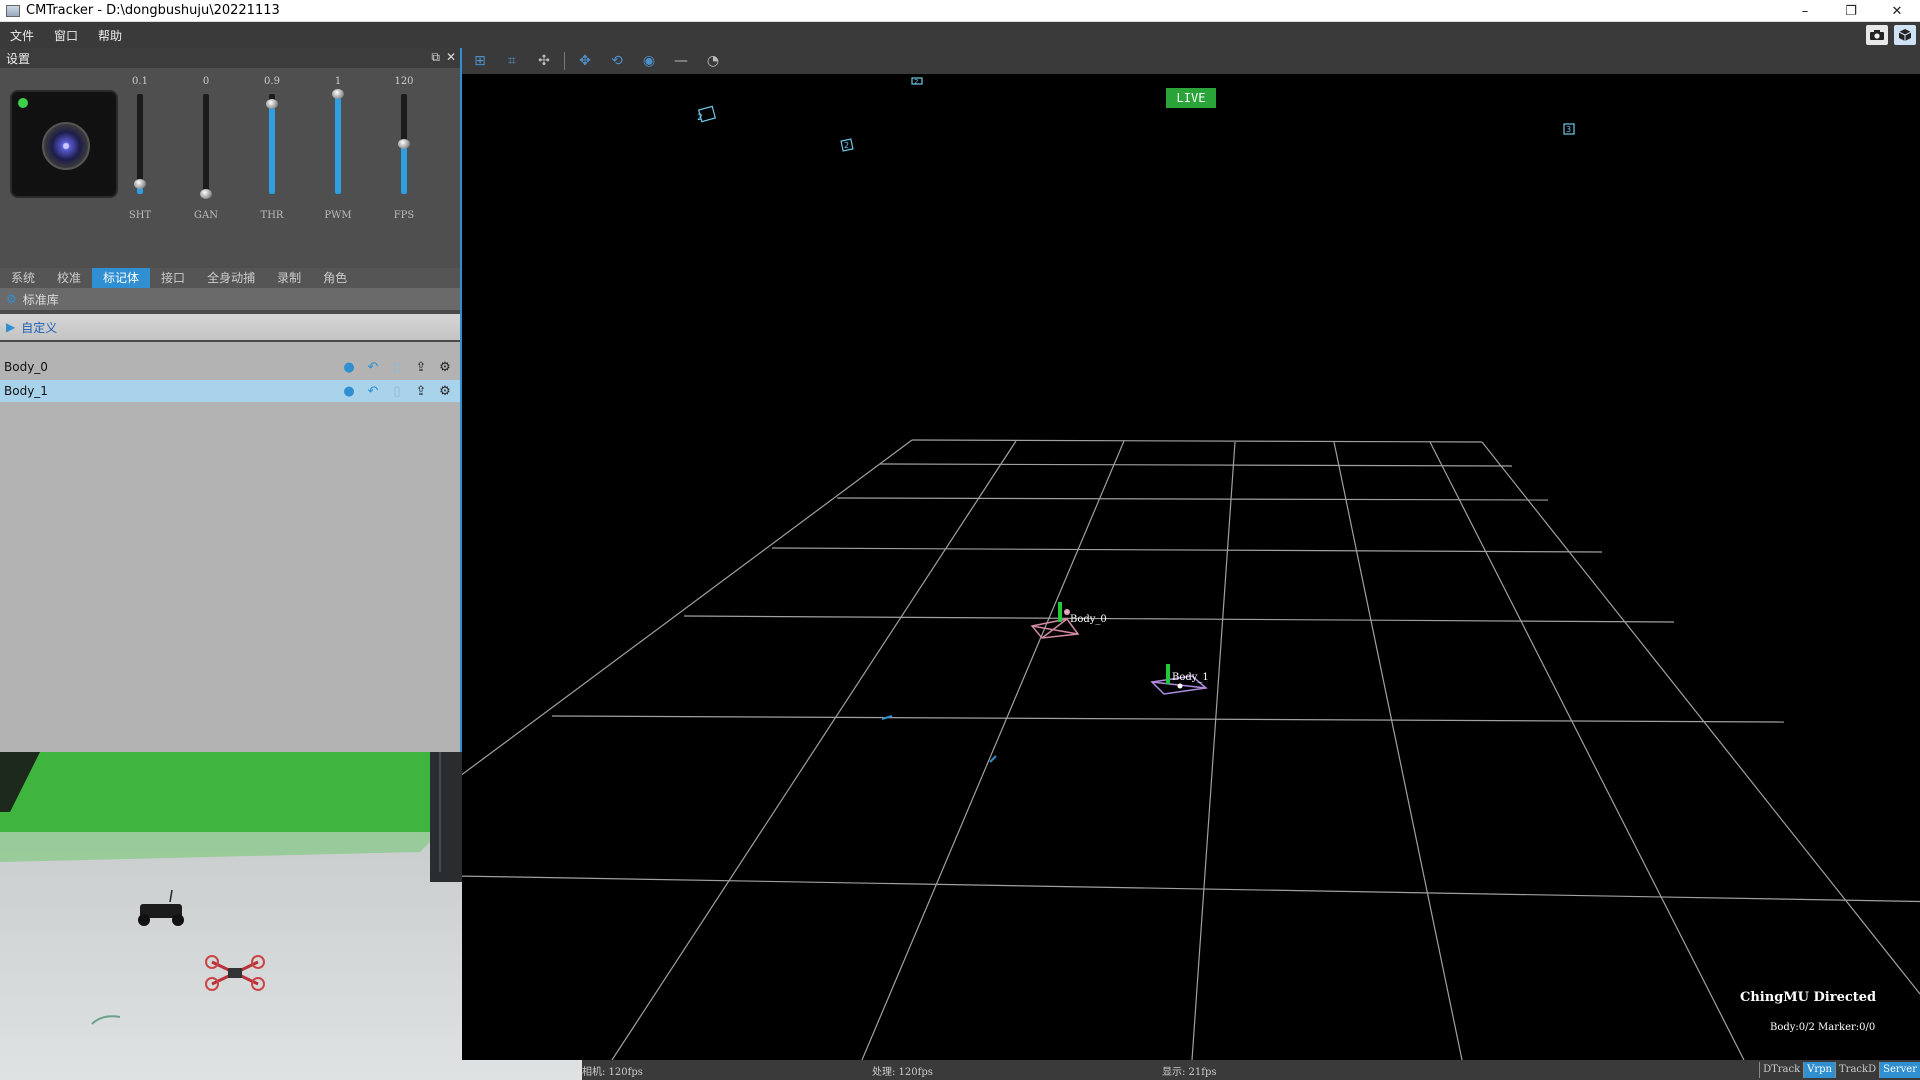 This screenshot has height=1080, width=1920. Describe the element at coordinates (338, 81) in the screenshot. I see `slider-value: 1` at that location.